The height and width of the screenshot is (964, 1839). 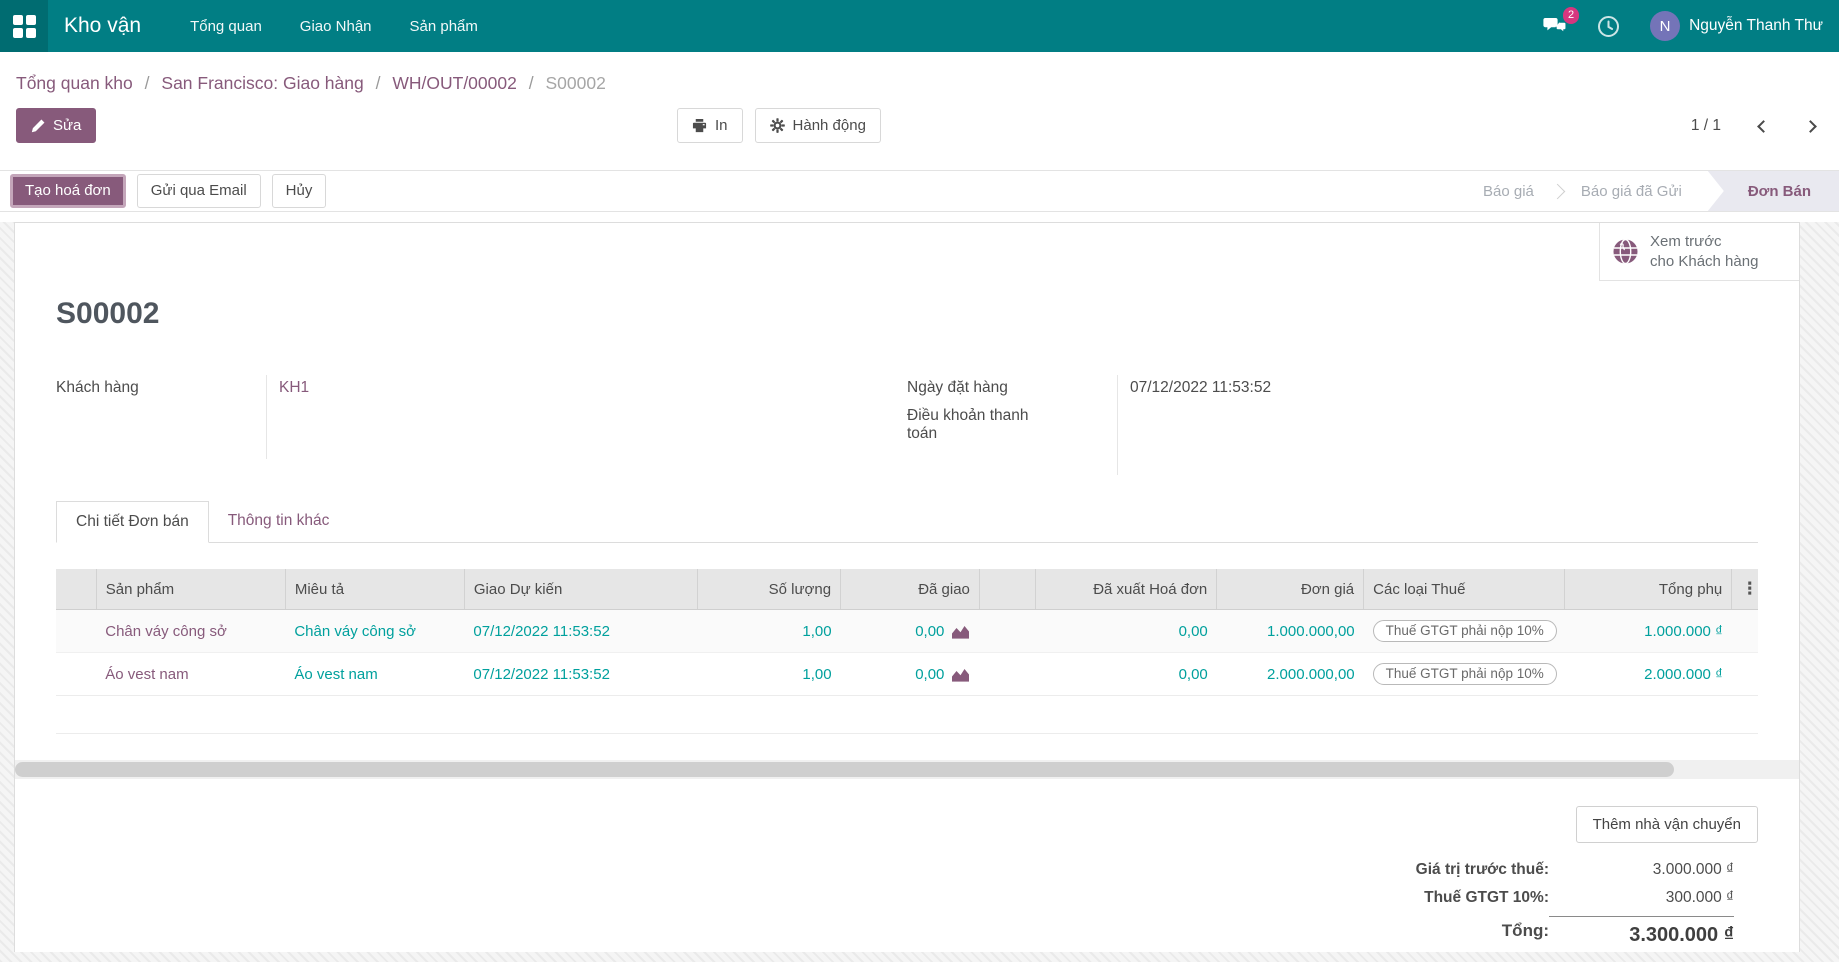 What do you see at coordinates (580, 589) in the screenshot?
I see `col-scheduled-date: Giao Dự kiến` at bounding box center [580, 589].